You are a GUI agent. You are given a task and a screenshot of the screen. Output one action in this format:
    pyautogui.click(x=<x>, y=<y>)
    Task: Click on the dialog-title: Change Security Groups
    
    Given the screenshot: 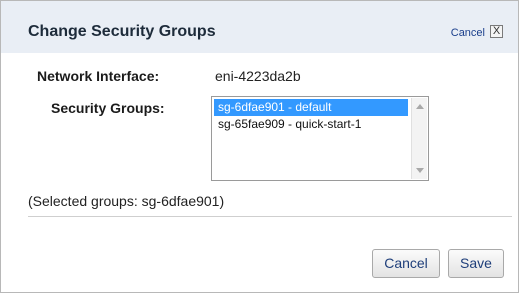 What is the action you would take?
    pyautogui.click(x=122, y=31)
    